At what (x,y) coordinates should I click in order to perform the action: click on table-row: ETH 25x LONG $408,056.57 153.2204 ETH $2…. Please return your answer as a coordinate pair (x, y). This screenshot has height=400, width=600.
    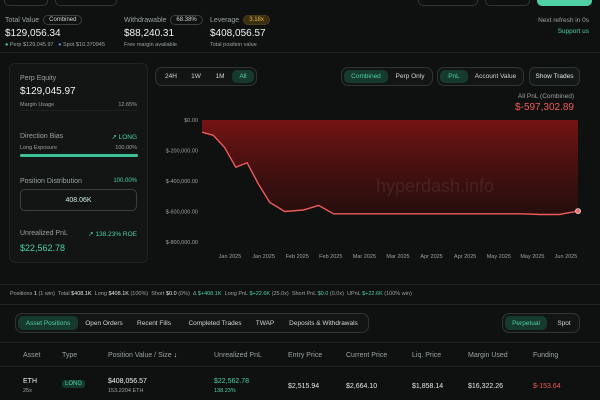
    Looking at the image, I should click on (300, 383).